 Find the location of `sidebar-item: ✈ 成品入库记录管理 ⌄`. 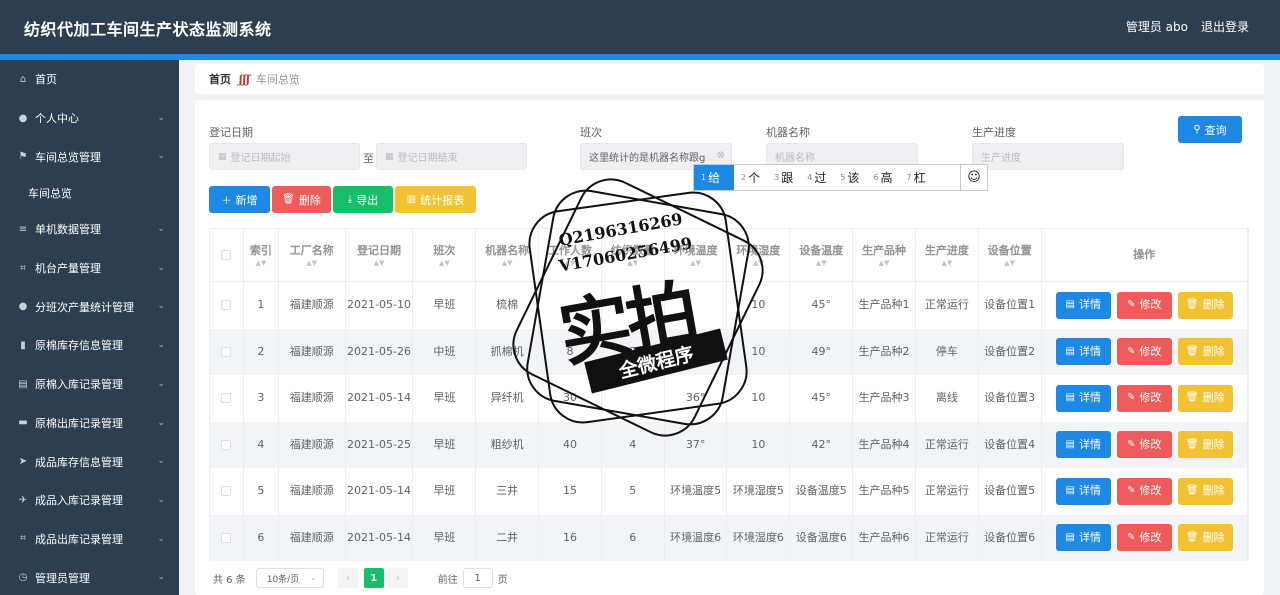

sidebar-item: ✈ 成品入库记录管理 ⌄ is located at coordinates (89, 500).